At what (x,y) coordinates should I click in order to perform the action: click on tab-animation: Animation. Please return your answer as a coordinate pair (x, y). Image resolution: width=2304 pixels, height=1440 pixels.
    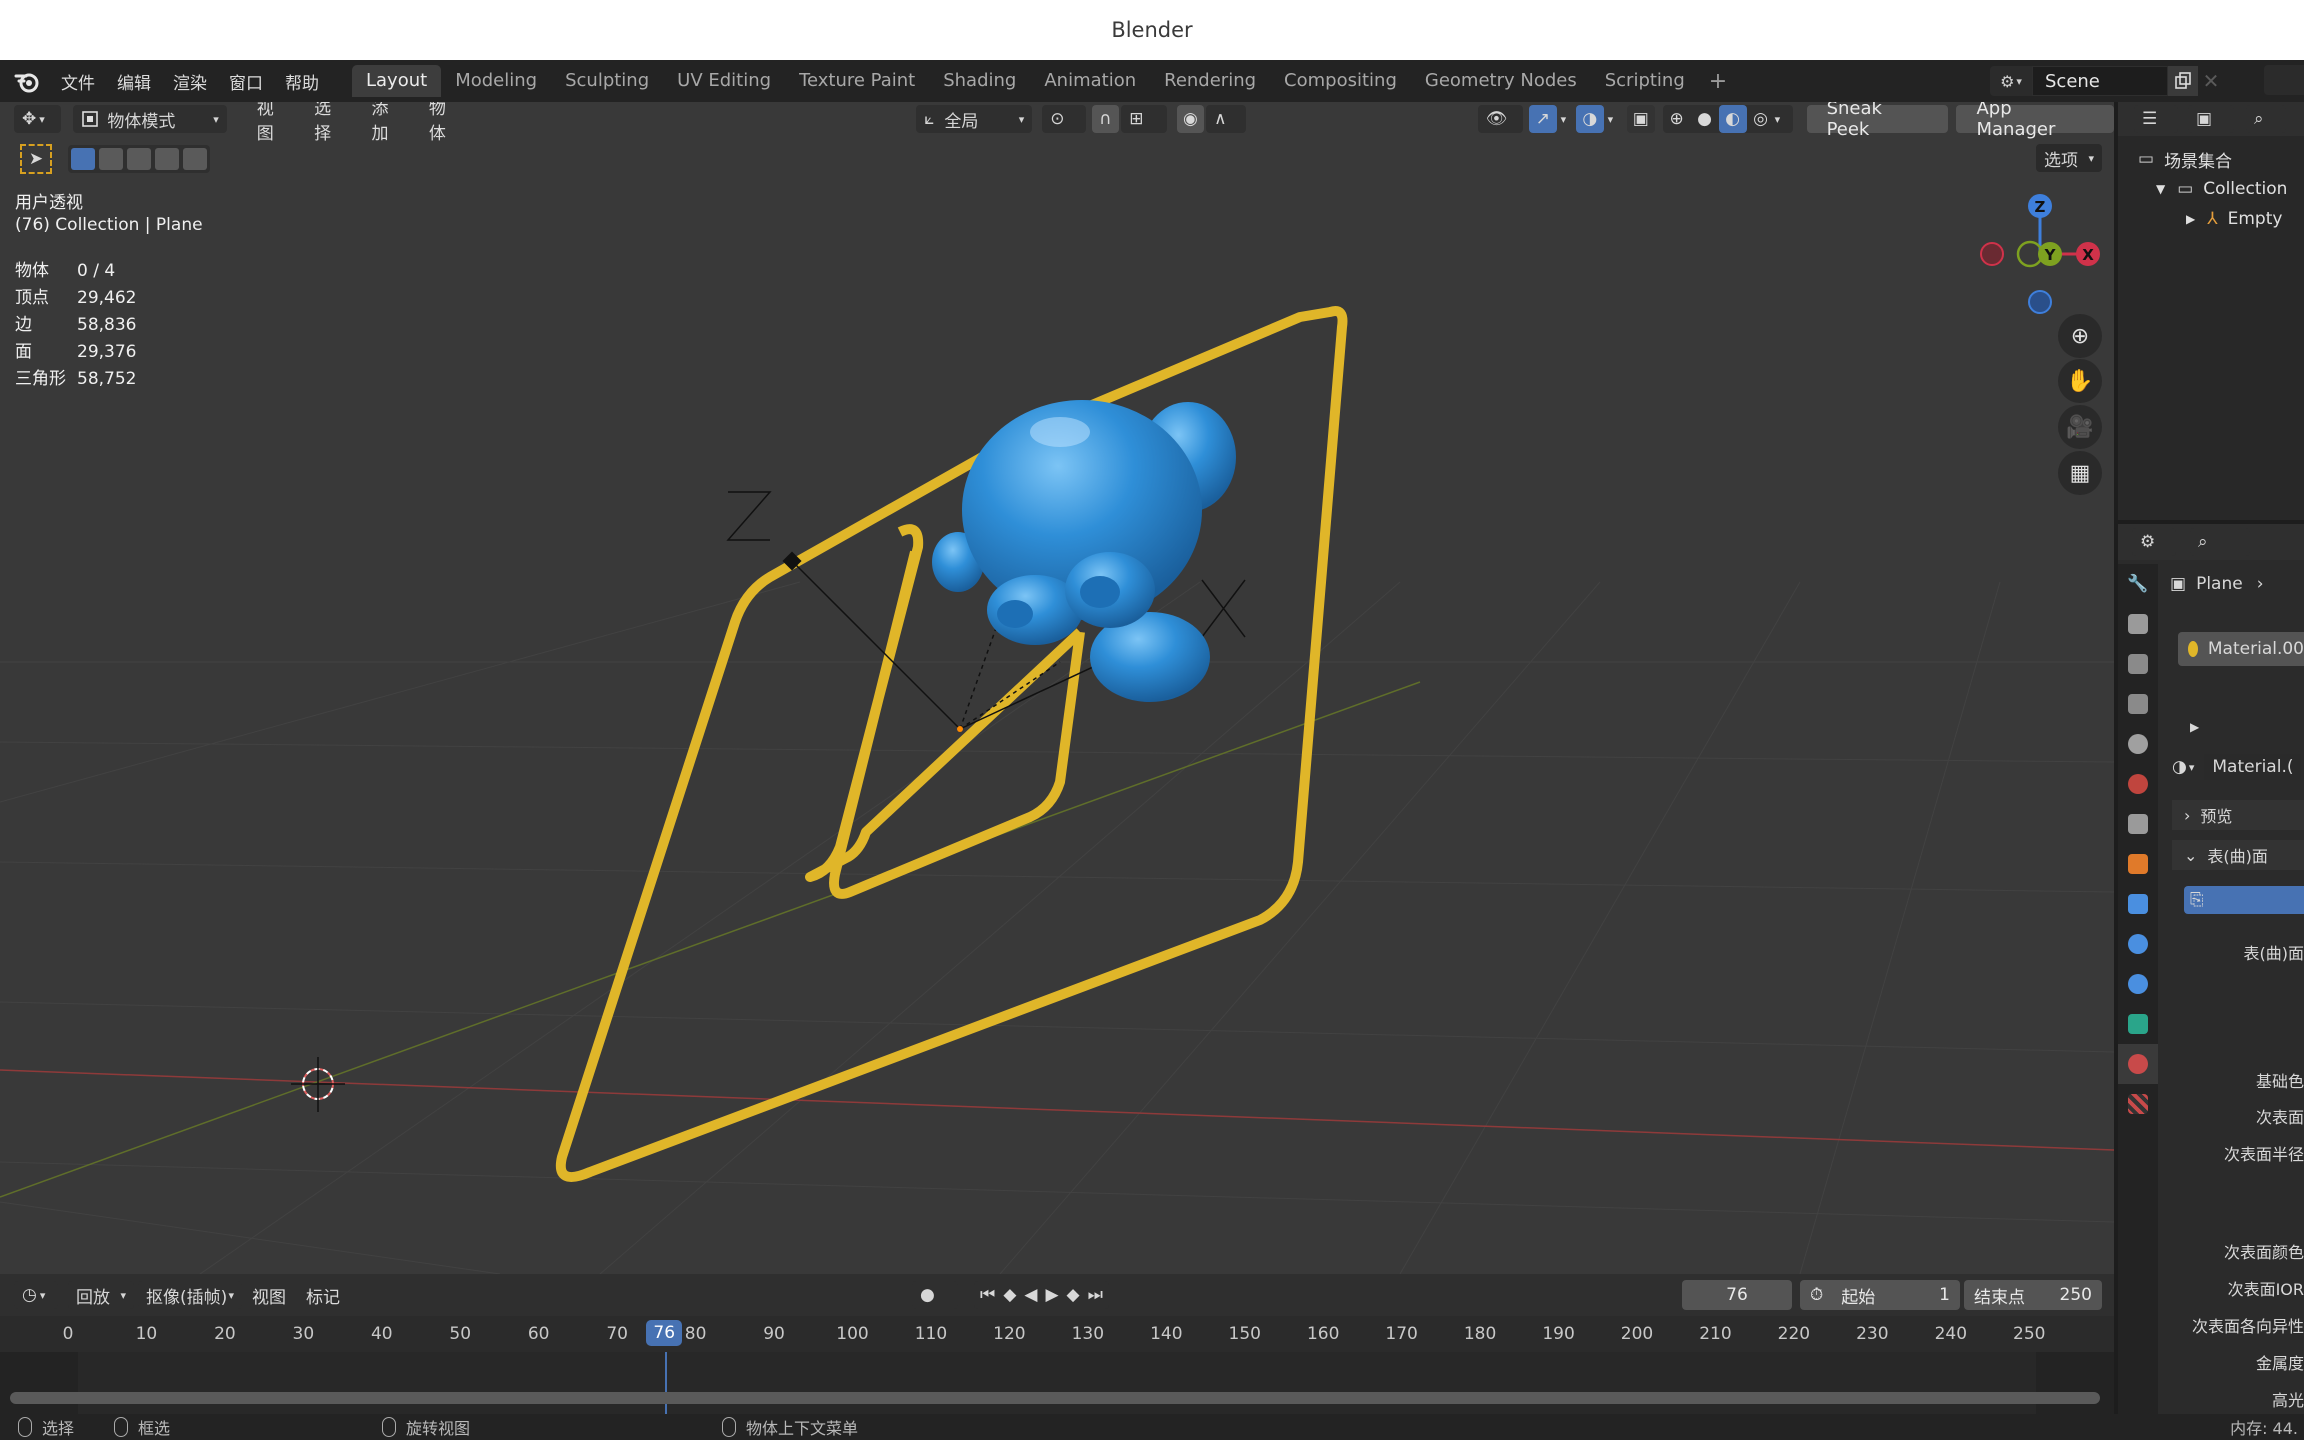
    Looking at the image, I should click on (1090, 81).